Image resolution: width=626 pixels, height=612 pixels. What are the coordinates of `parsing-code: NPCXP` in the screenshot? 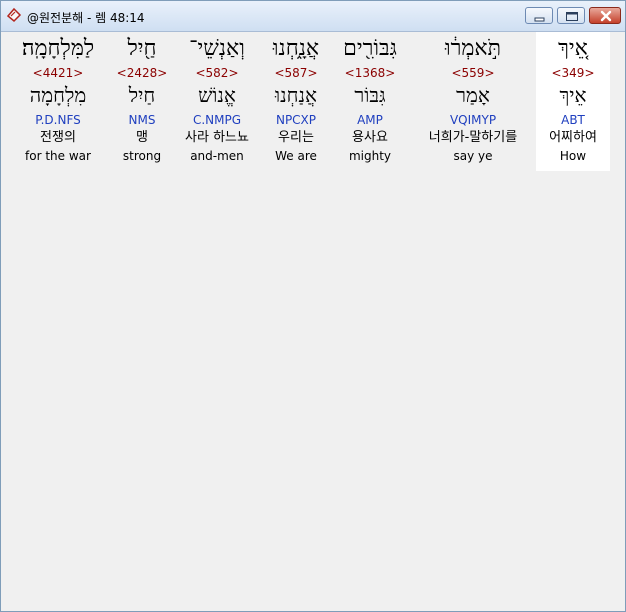 It's located at (296, 120).